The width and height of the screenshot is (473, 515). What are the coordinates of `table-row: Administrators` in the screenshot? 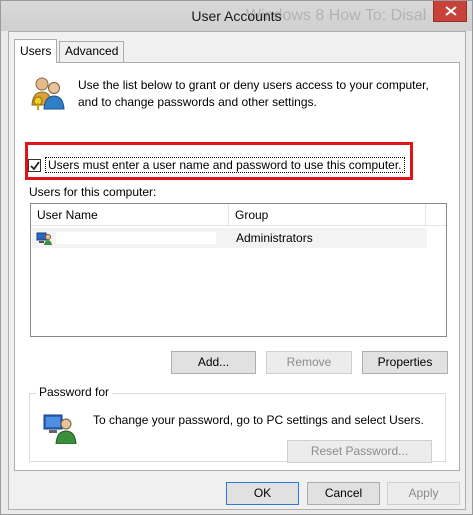 It's located at (229, 238).